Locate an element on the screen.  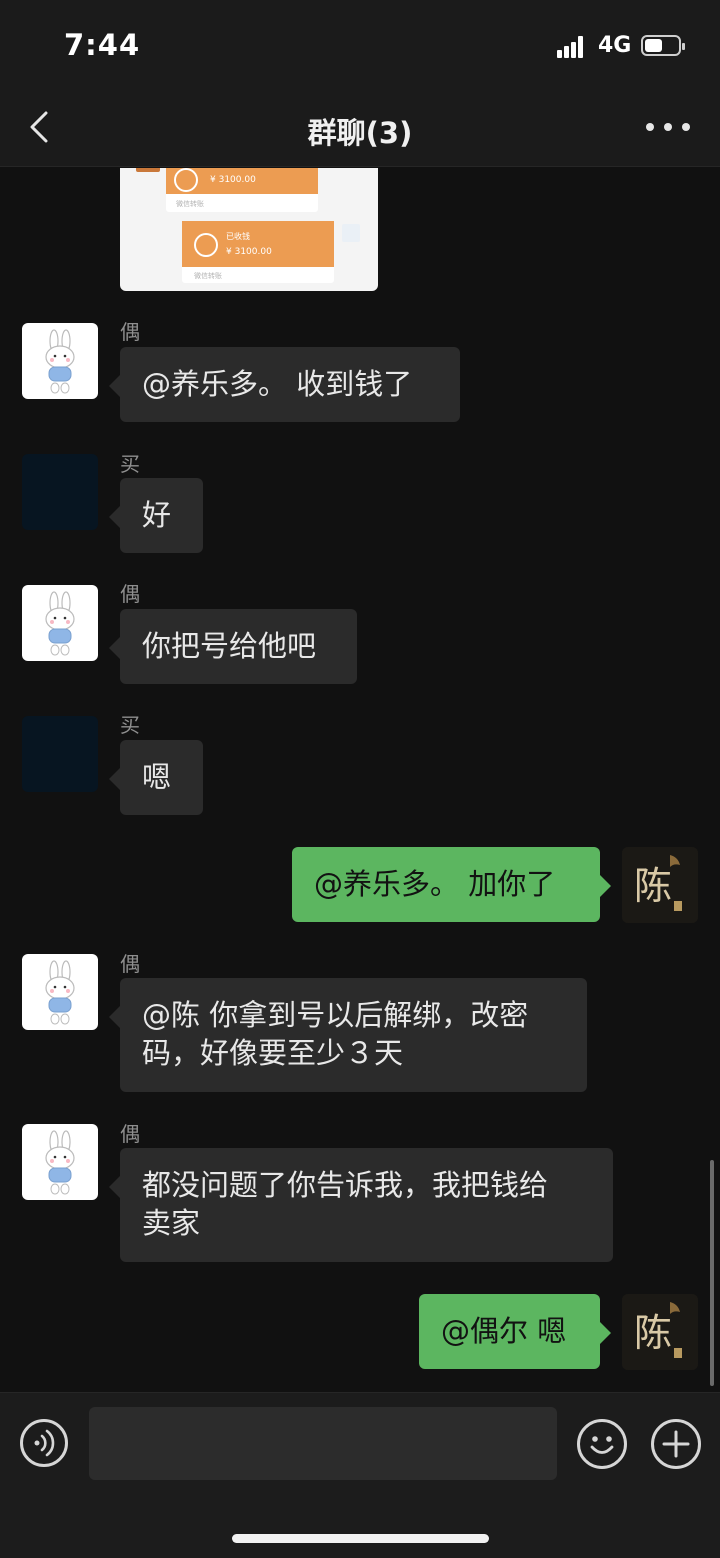
message-line: 卖家 is located at coordinates (171, 1223).